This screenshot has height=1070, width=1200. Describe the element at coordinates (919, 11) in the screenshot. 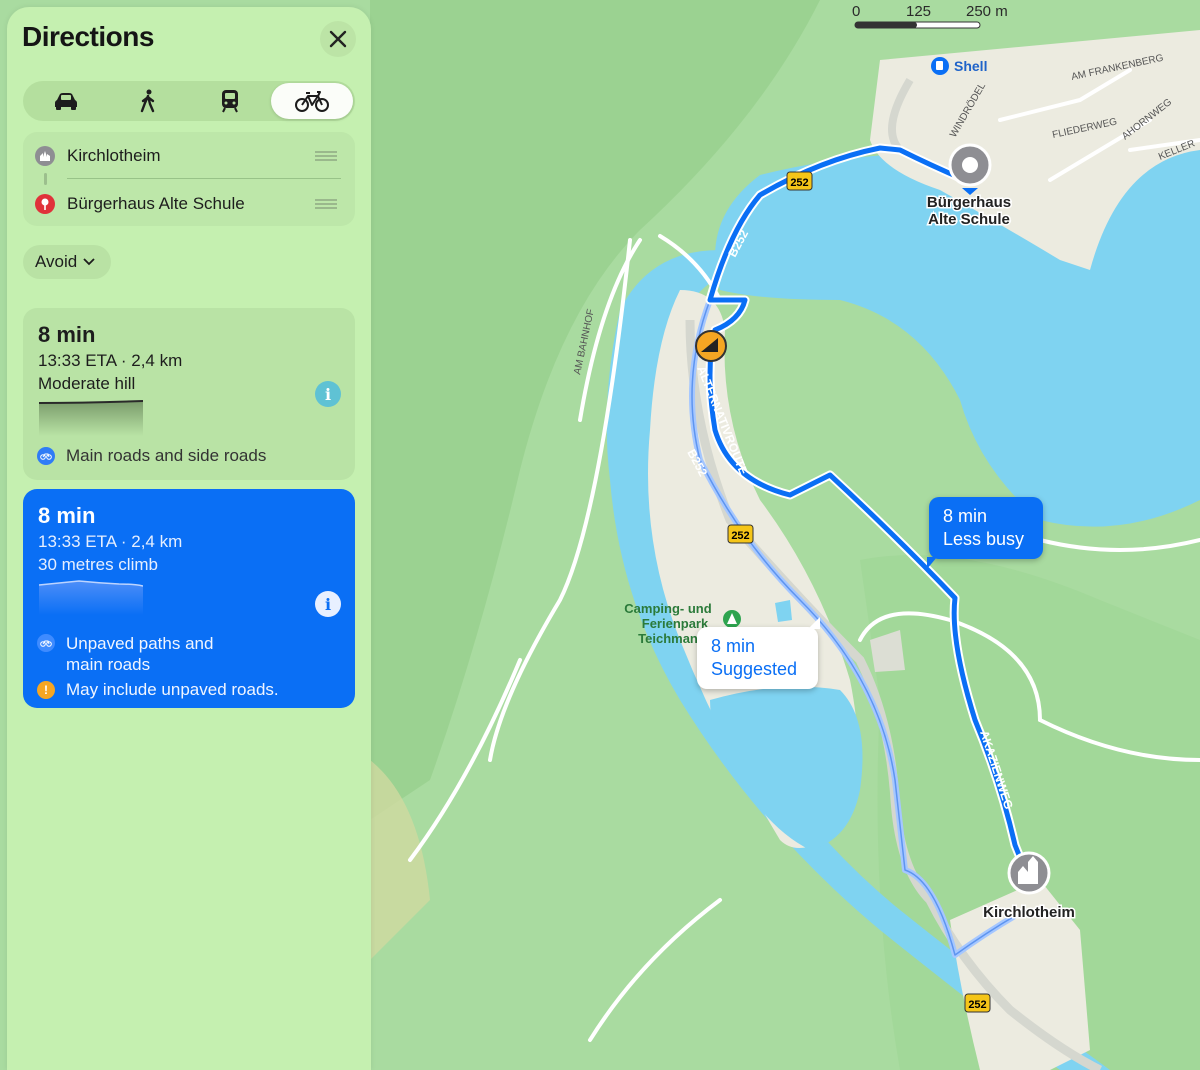

I see `scale-mid: 125` at that location.